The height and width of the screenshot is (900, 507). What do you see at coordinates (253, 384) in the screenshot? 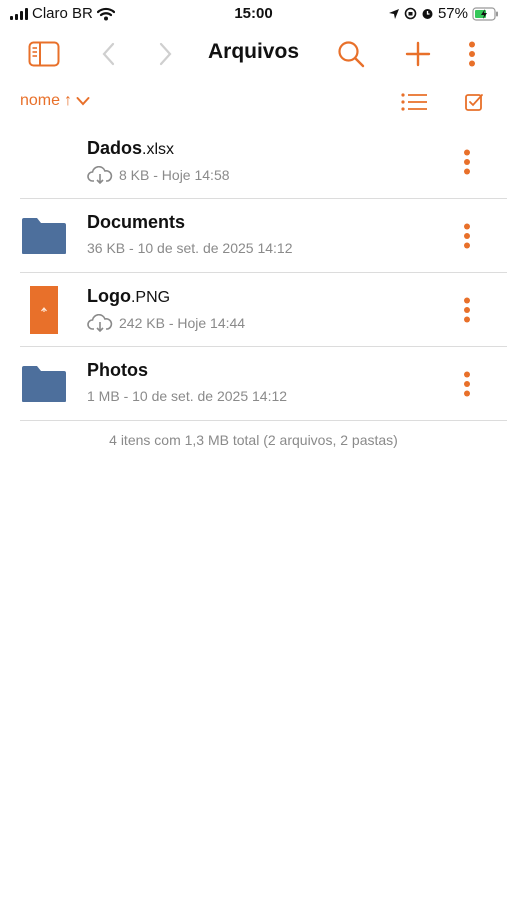
I see `list-item: Photos 1 MB - 10 de set. de 2025 14:12` at bounding box center [253, 384].